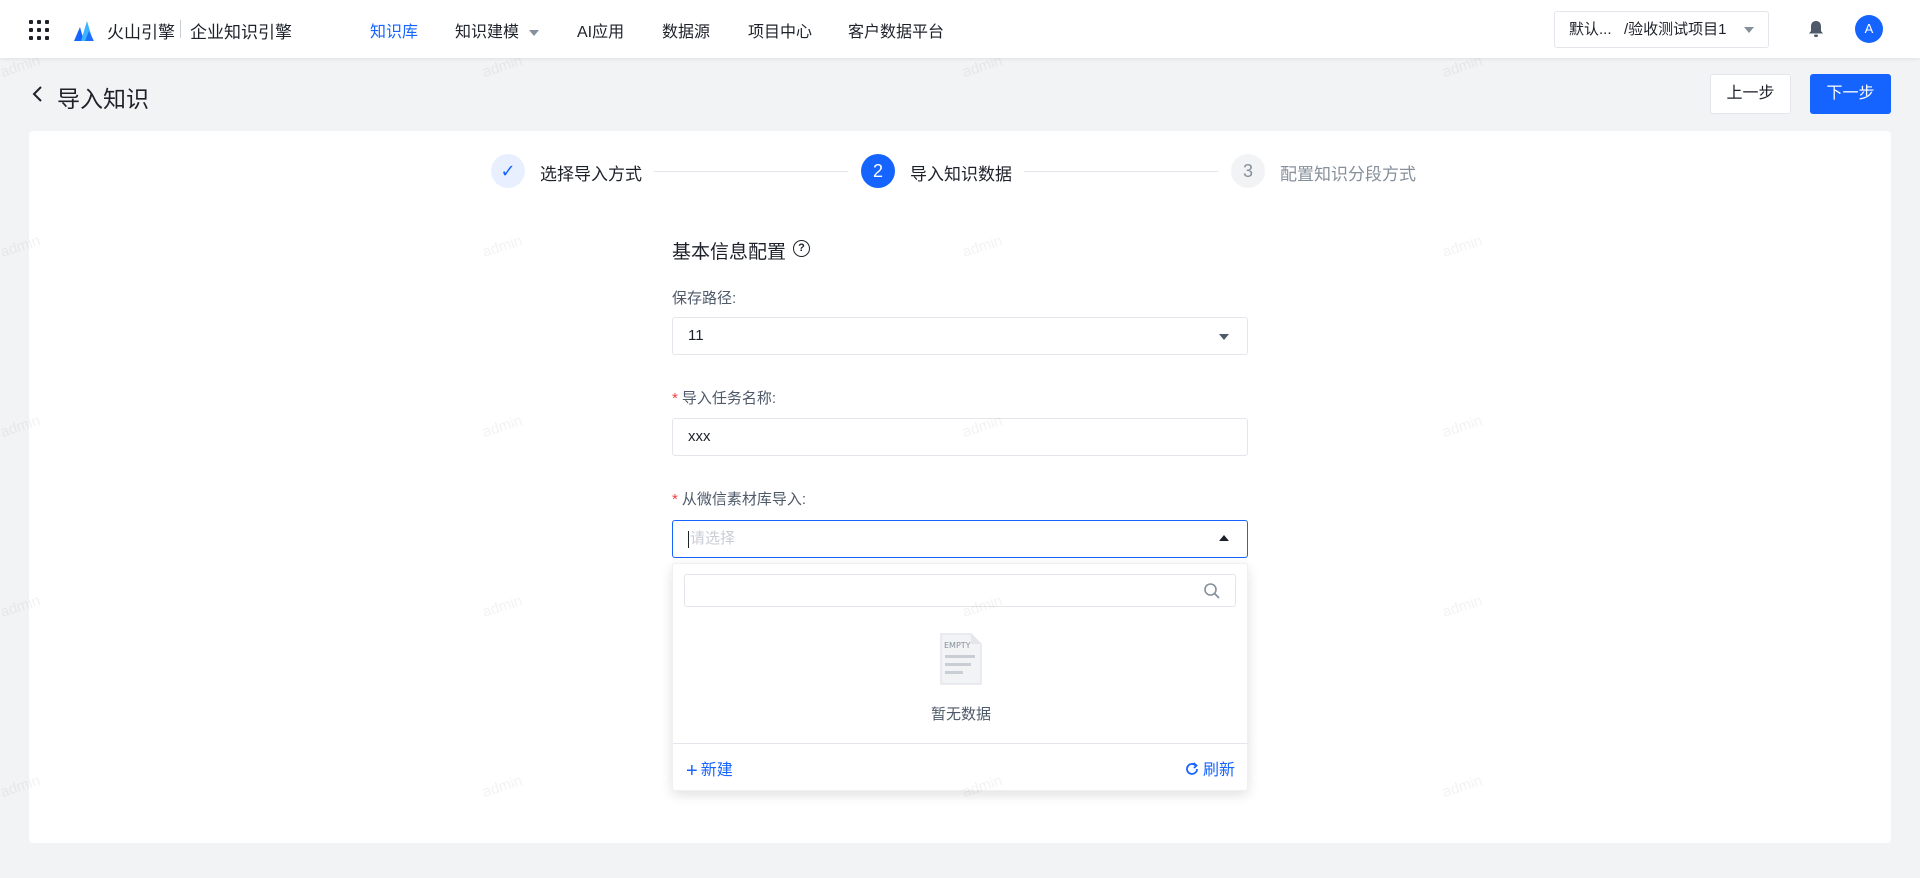 This screenshot has width=1920, height=878. Describe the element at coordinates (103, 99) in the screenshot. I see `page-title: 导入知识` at that location.